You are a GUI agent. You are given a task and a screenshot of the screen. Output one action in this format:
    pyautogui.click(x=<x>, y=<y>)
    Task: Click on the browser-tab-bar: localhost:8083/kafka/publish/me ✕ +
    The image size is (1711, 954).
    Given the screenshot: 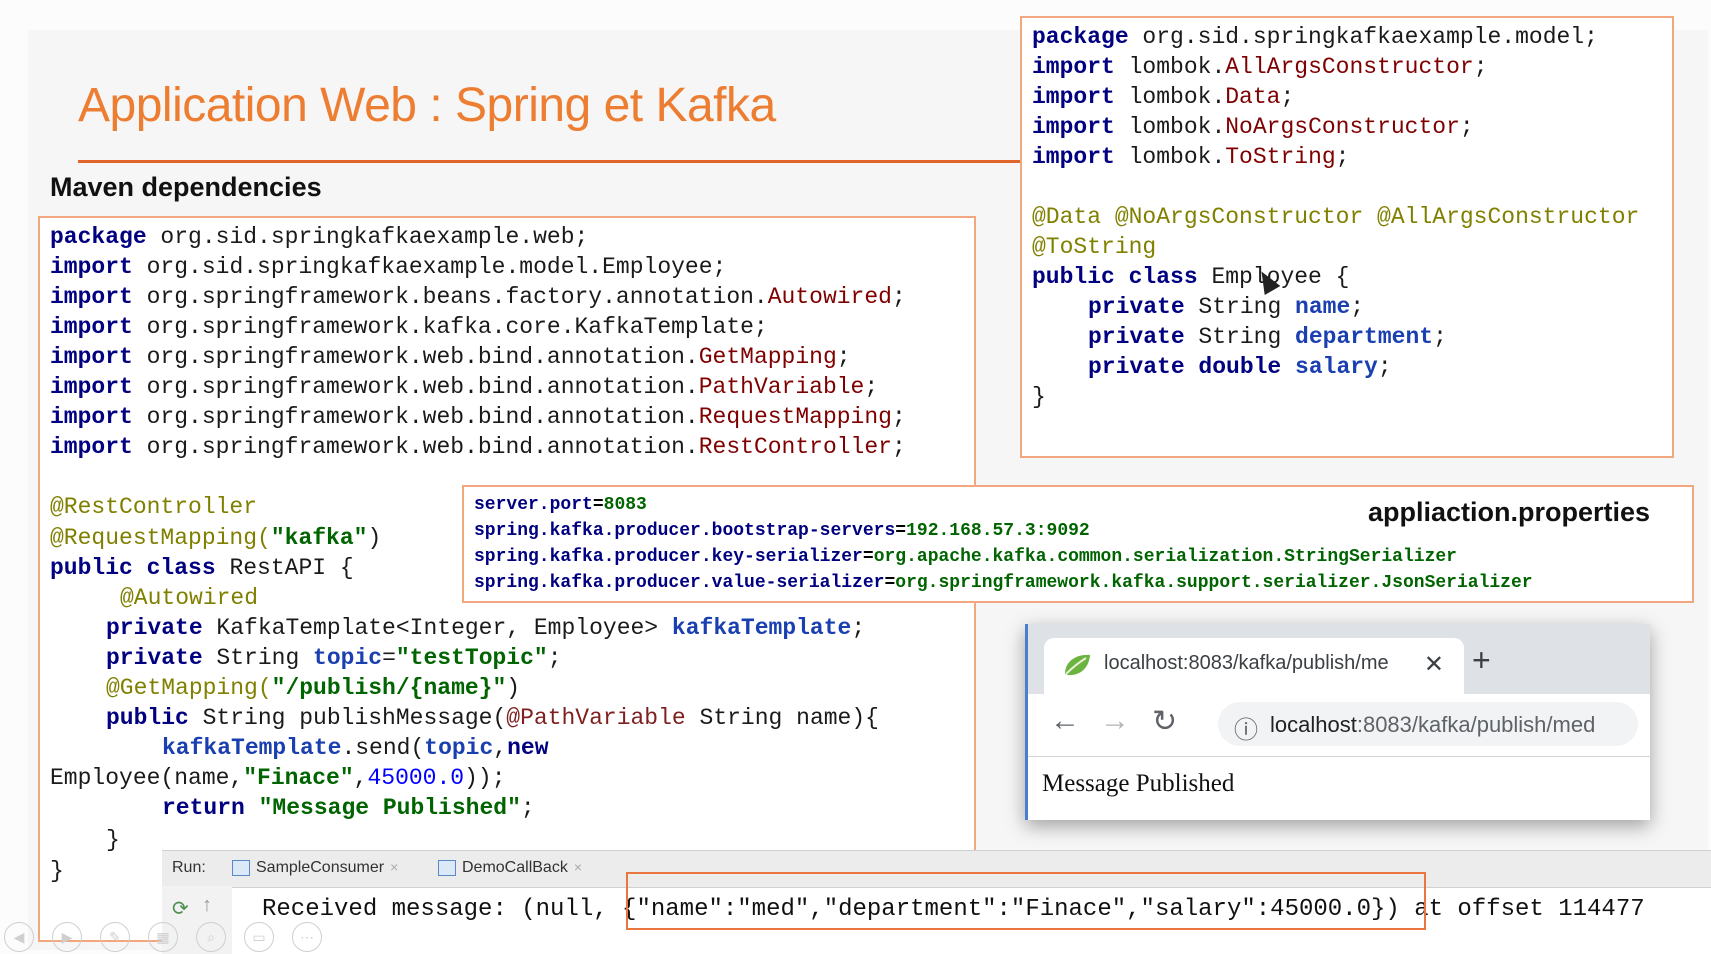 What is the action you would take?
    pyautogui.click(x=1339, y=659)
    